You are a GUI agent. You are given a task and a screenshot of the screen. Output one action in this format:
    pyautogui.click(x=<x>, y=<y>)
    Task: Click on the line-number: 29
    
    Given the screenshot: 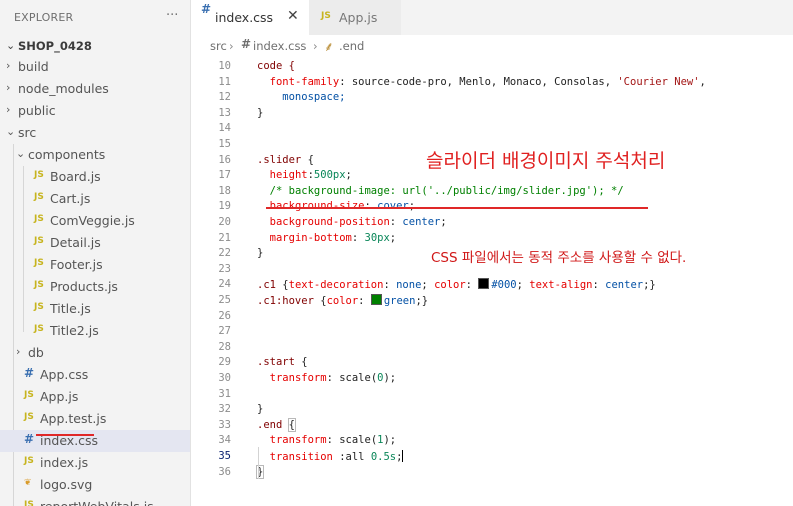 What is the action you would take?
    pyautogui.click(x=224, y=362)
    